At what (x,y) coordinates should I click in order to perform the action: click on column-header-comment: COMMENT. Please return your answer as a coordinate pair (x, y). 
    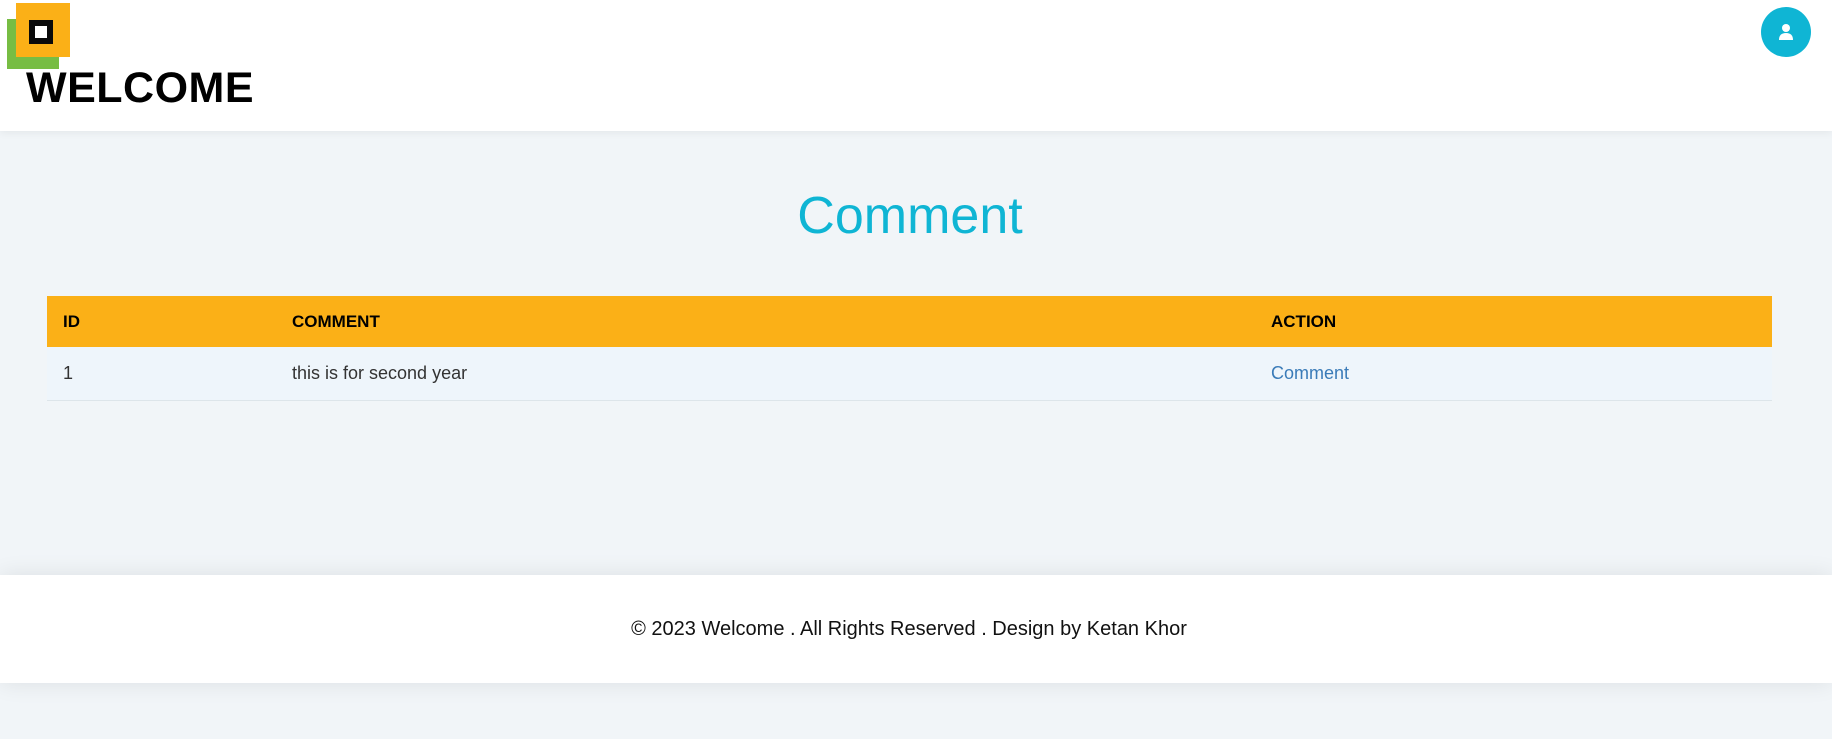
    Looking at the image, I should click on (336, 321).